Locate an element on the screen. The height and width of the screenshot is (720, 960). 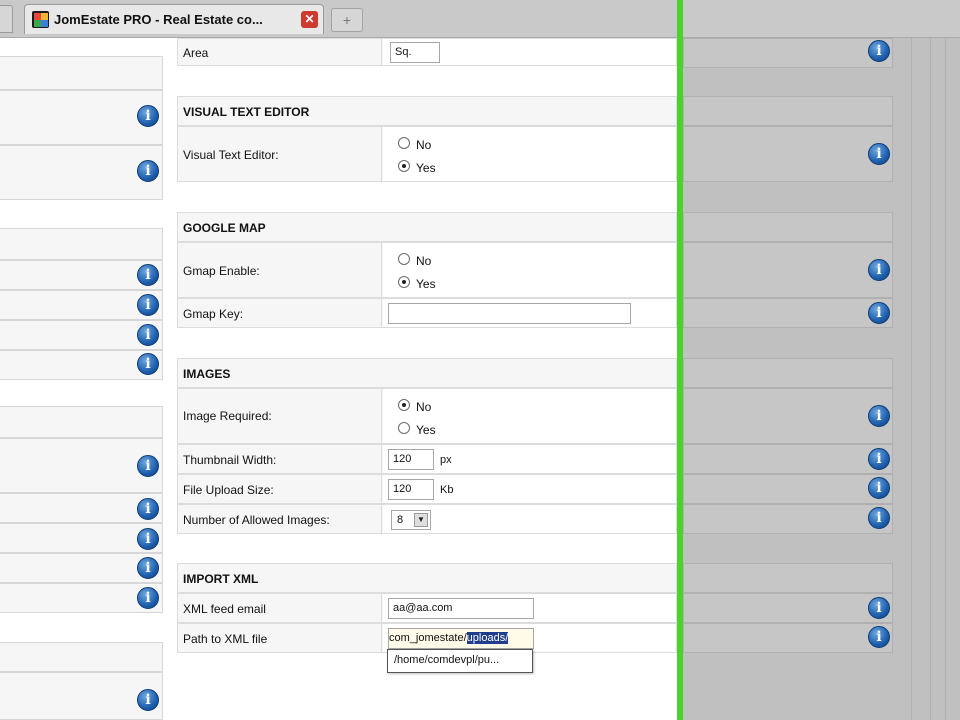
thumbnail-width-input: 120 is located at coordinates (411, 459).